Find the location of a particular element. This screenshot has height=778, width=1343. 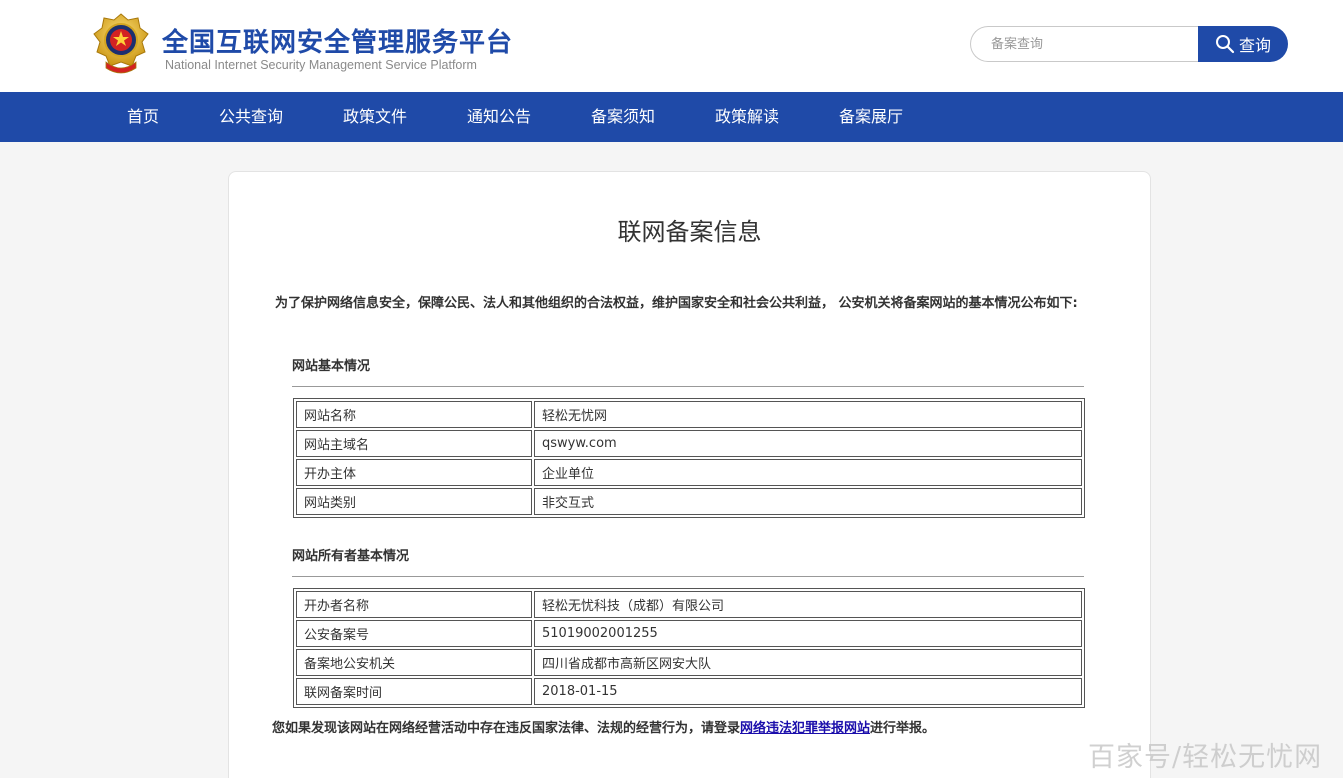

field-value: 2018-01-15 is located at coordinates (808, 691).